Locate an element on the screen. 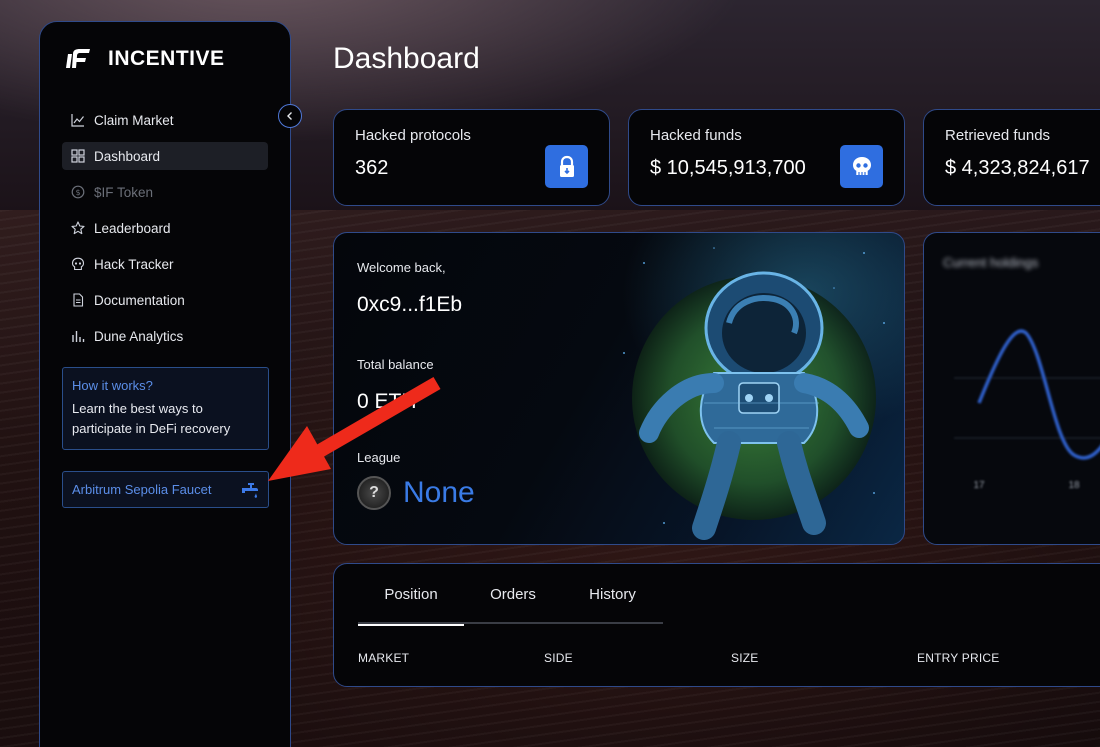 Image resolution: width=1100 pixels, height=747 pixels. total-balance-value: 0 ETH is located at coordinates (387, 401).